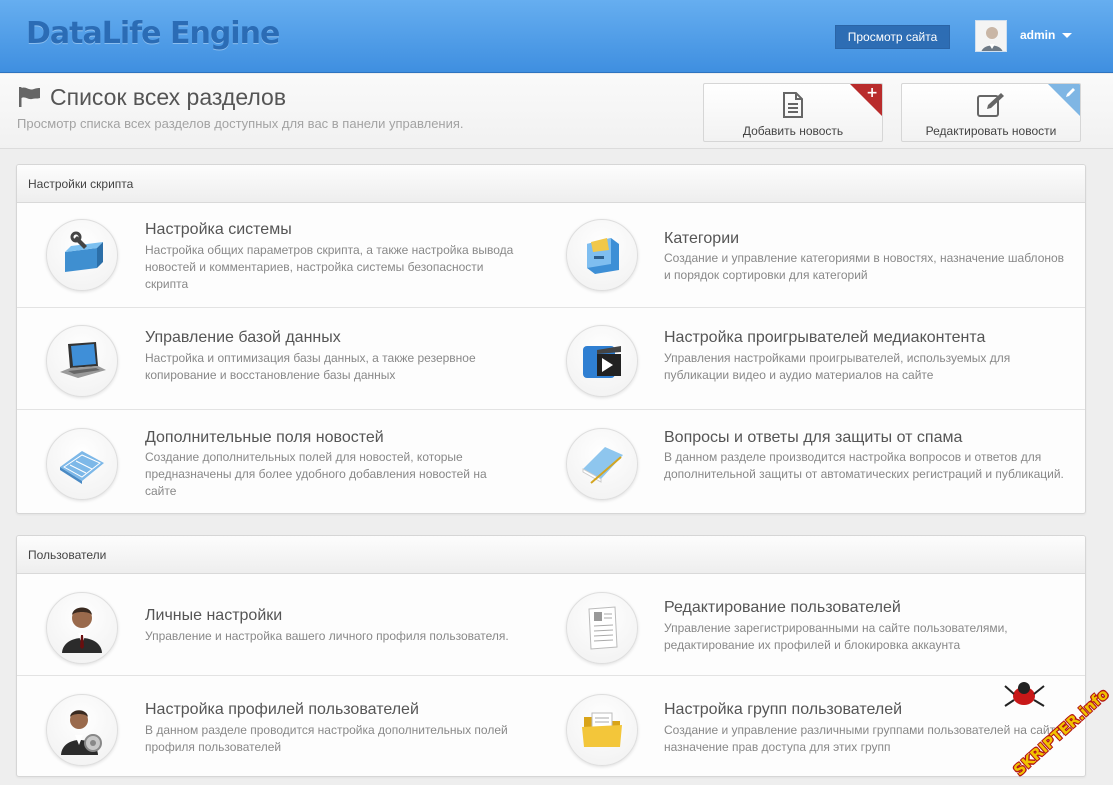 This screenshot has width=1113, height=785. What do you see at coordinates (213, 616) in the screenshot?
I see `item-title: Личные настройки` at bounding box center [213, 616].